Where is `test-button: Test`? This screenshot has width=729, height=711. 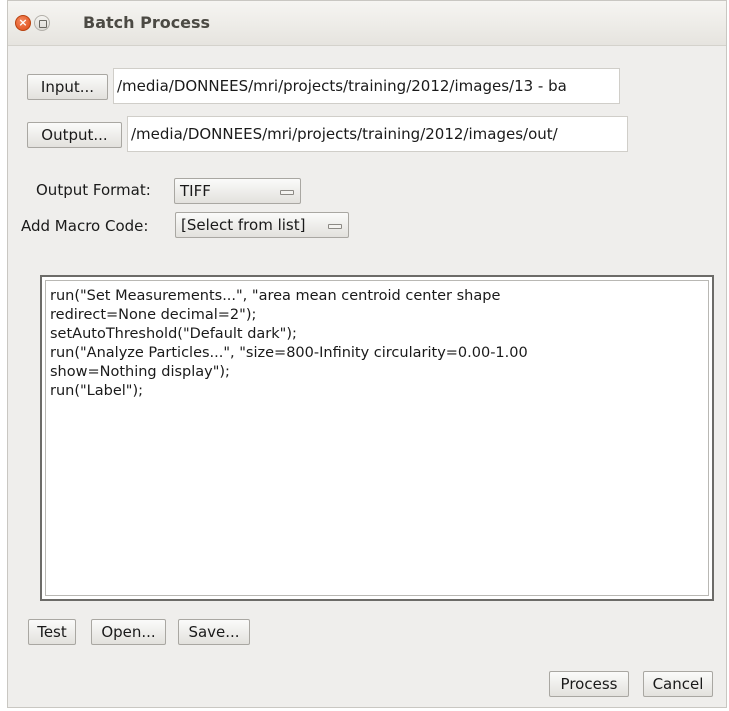 test-button: Test is located at coordinates (52, 632).